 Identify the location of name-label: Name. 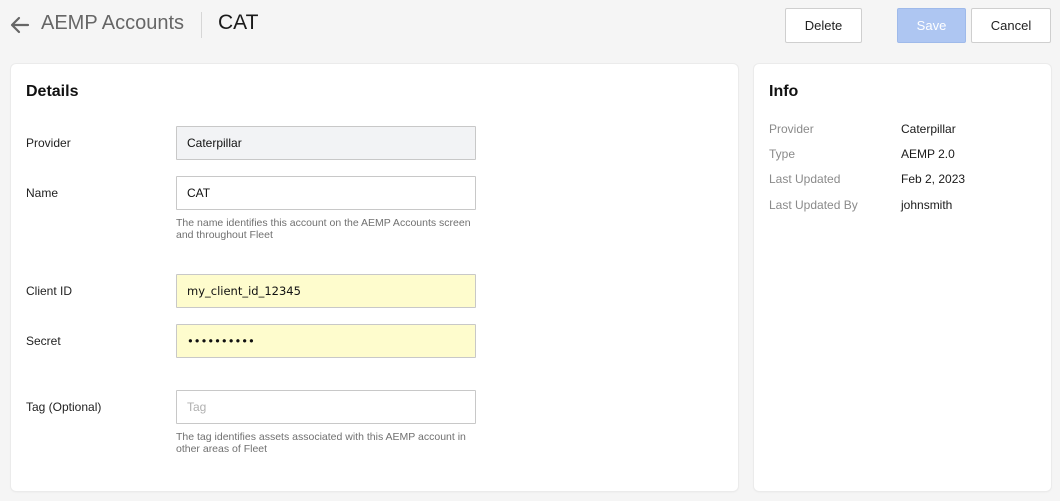
(42, 193).